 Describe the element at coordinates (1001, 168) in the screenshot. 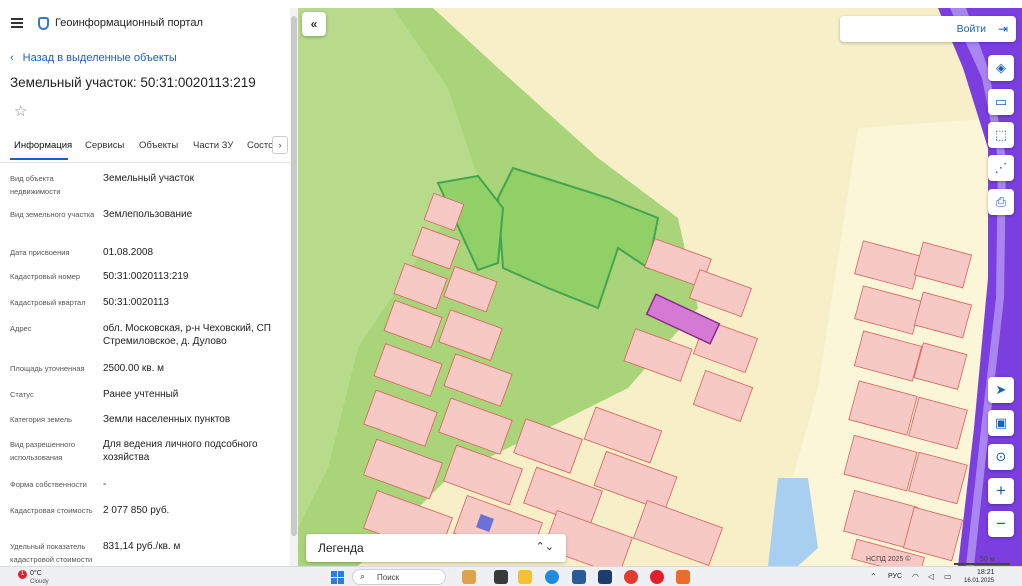

I see `share-icon: ⋰` at that location.